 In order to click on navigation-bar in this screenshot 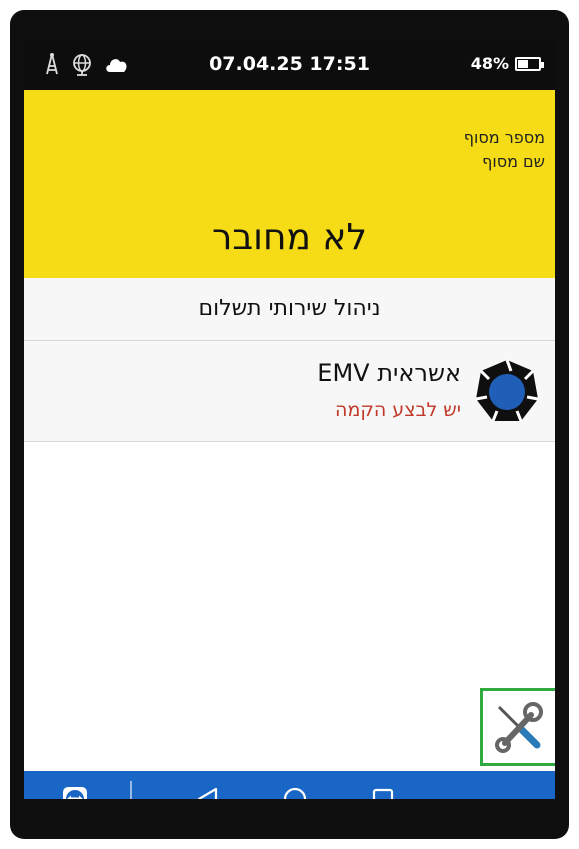, I will do `click(289, 785)`.